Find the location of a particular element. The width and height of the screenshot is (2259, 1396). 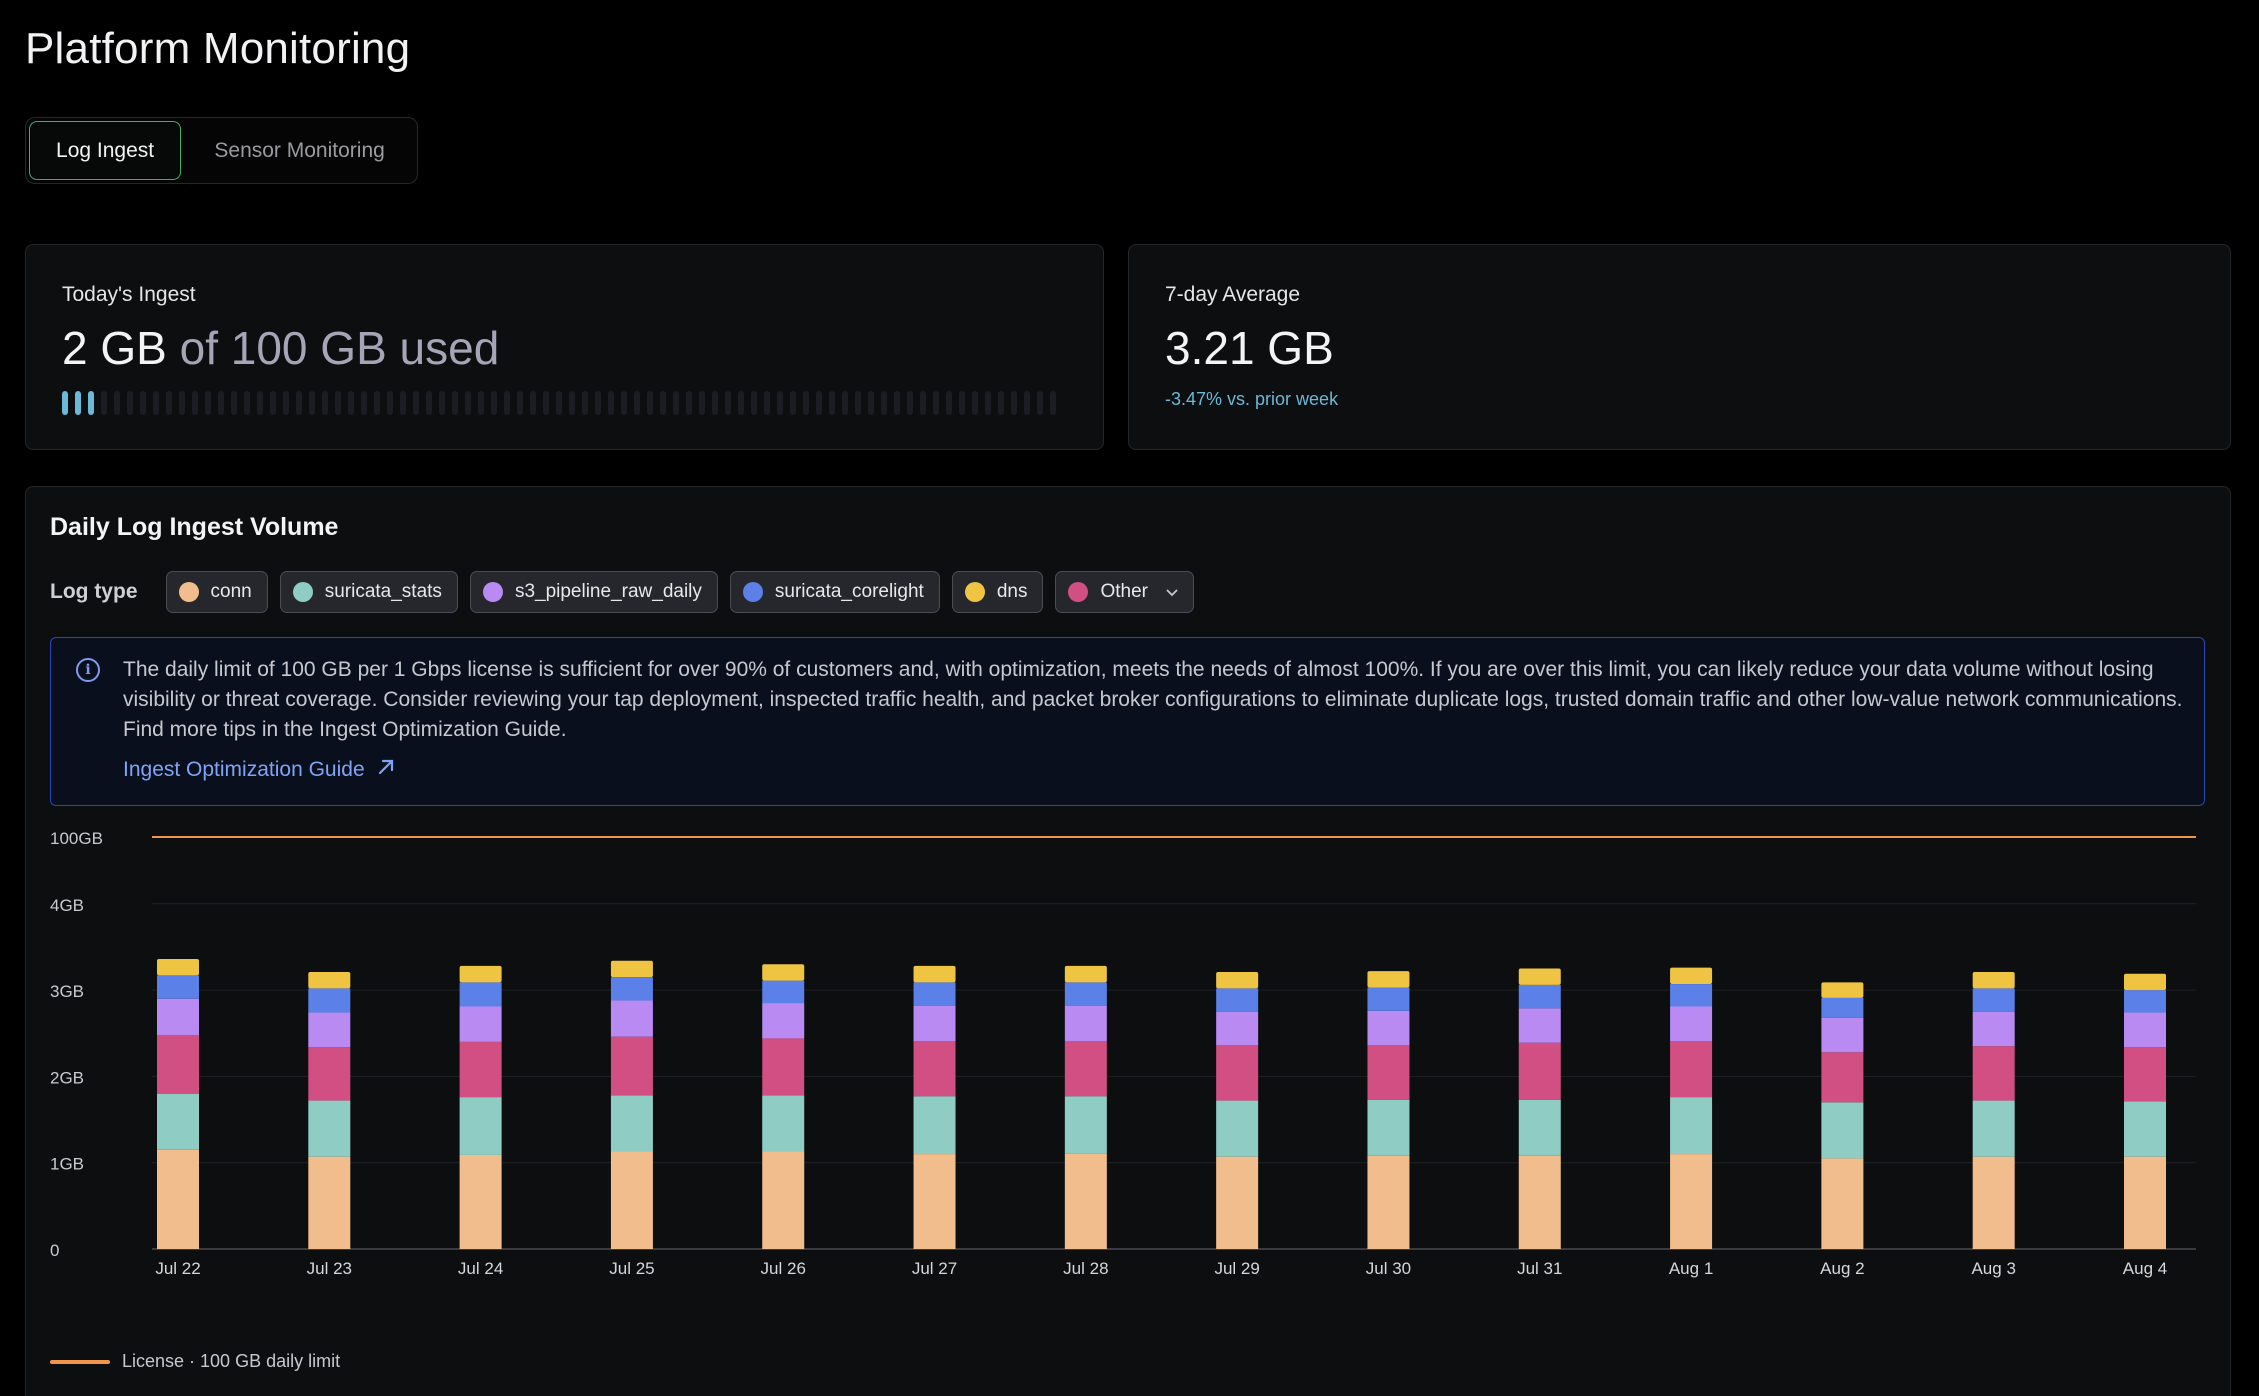

legend-label: License · 100 GB daily limit is located at coordinates (231, 1361).